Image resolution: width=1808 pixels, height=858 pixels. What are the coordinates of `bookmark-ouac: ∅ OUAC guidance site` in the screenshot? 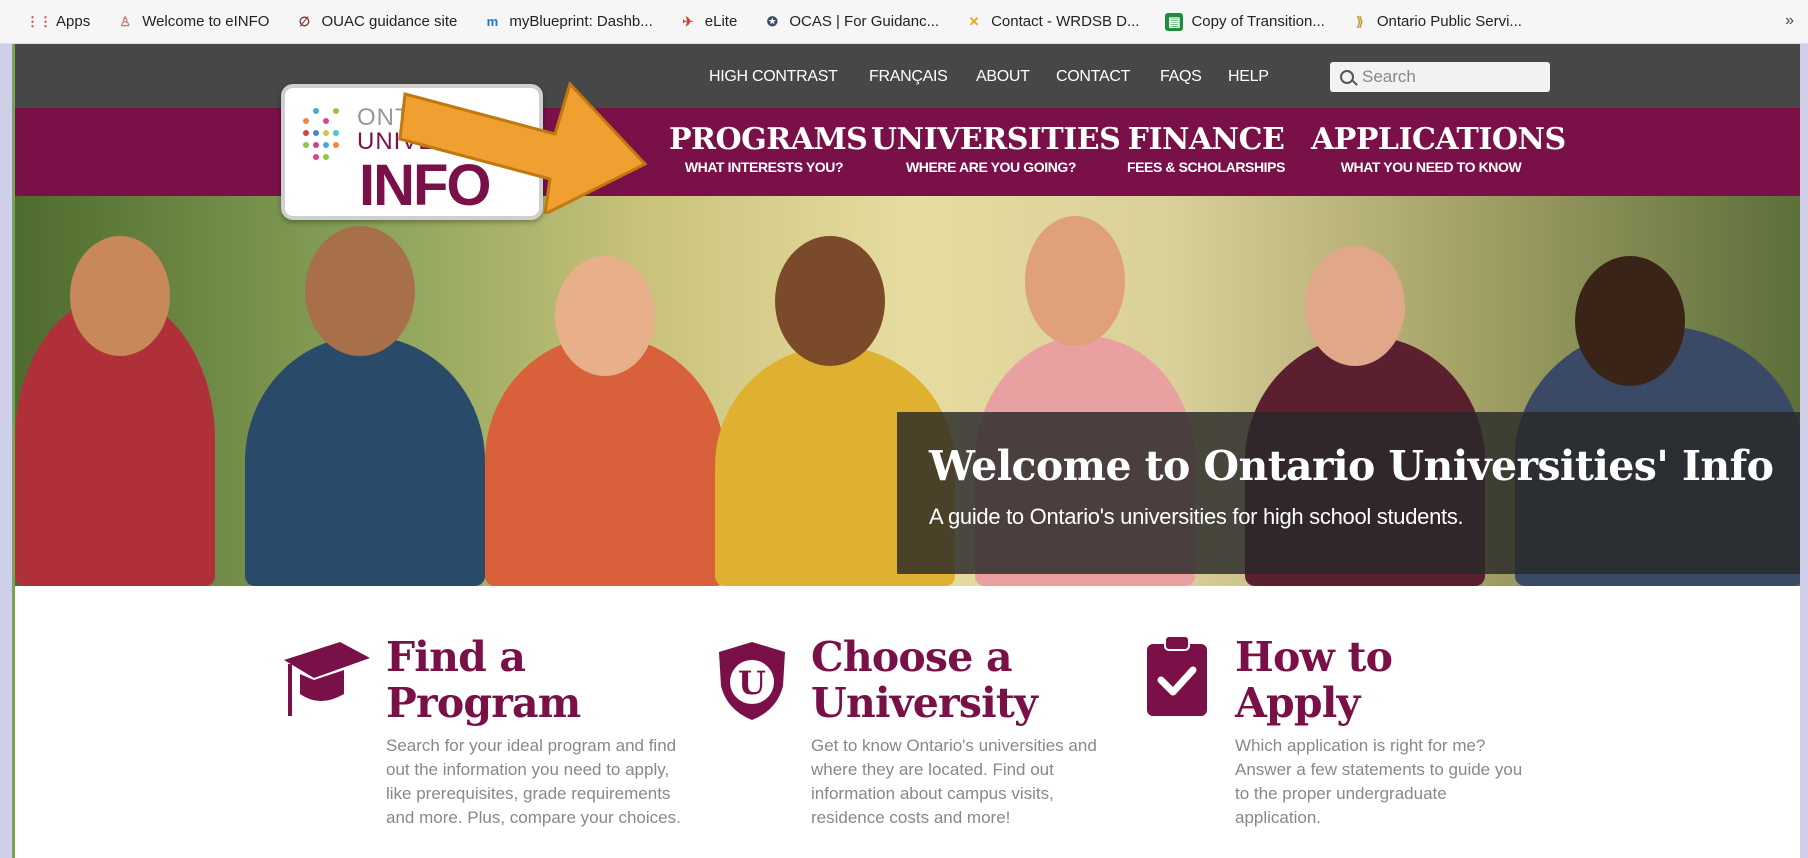 It's located at (376, 22).